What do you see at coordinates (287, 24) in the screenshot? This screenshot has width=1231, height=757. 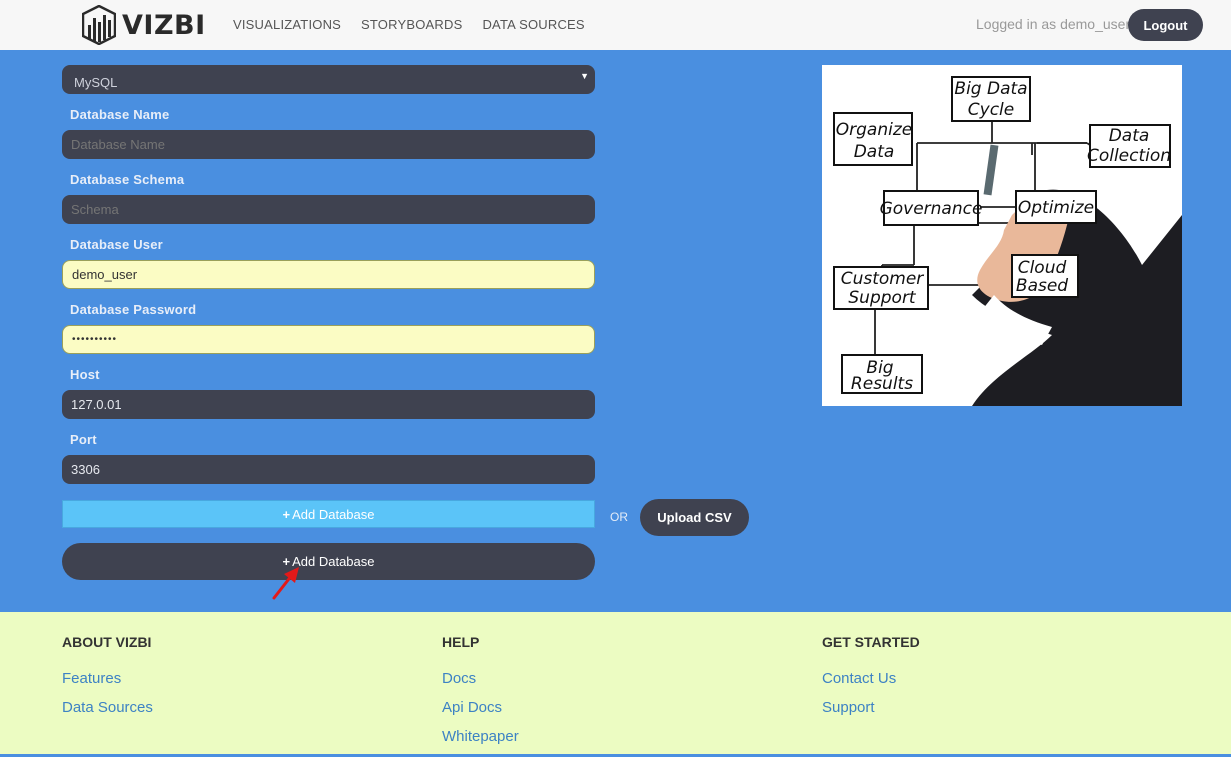 I see `nav-visualizations: VISUALIZATIONS` at bounding box center [287, 24].